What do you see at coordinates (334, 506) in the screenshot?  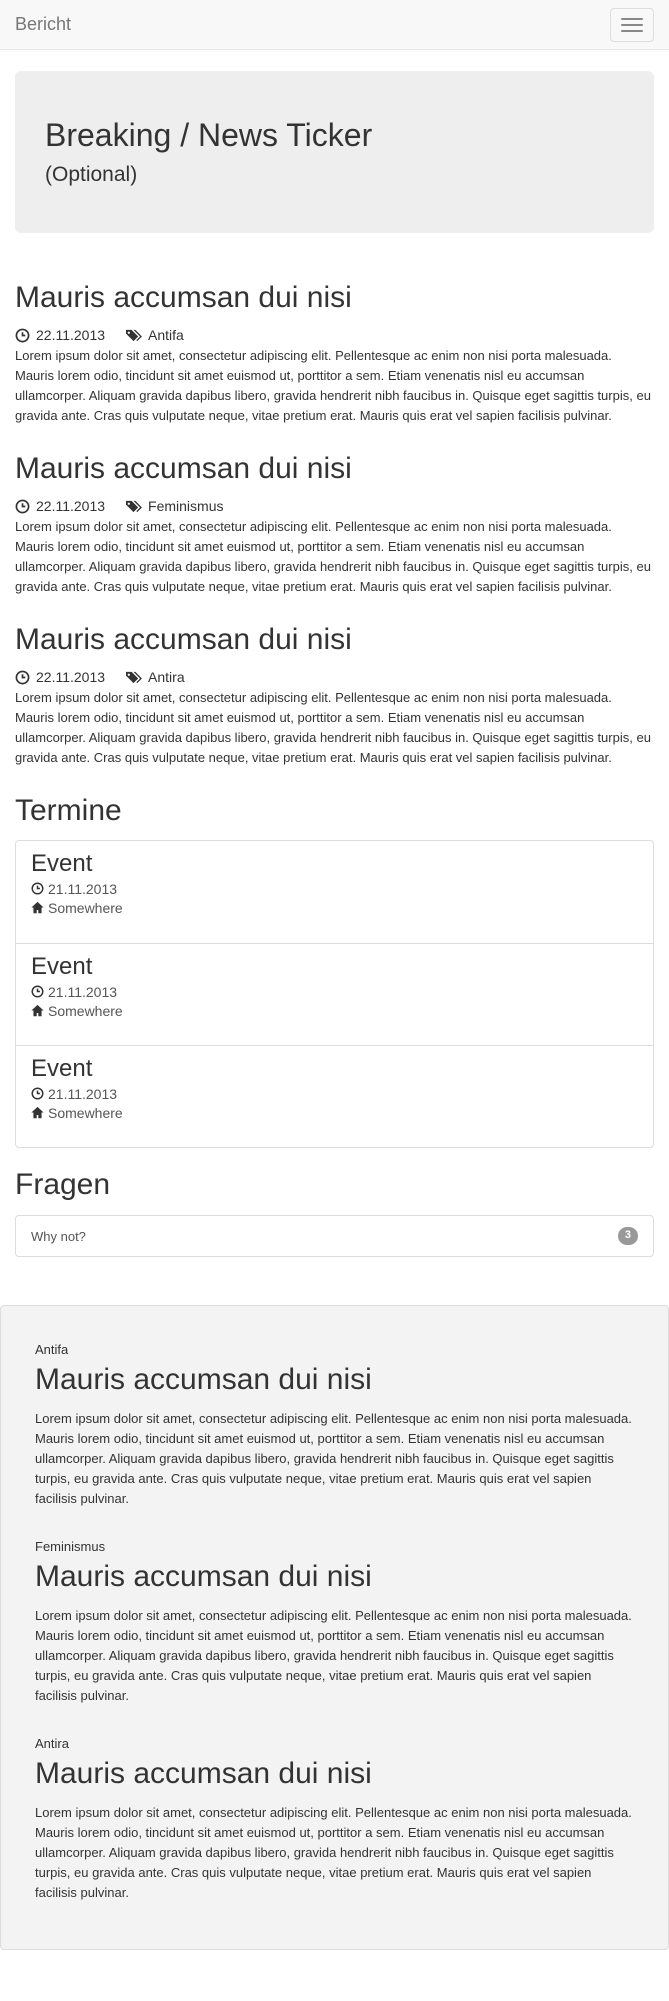 I see `post-meta: 22.11.2013 Feminismus` at bounding box center [334, 506].